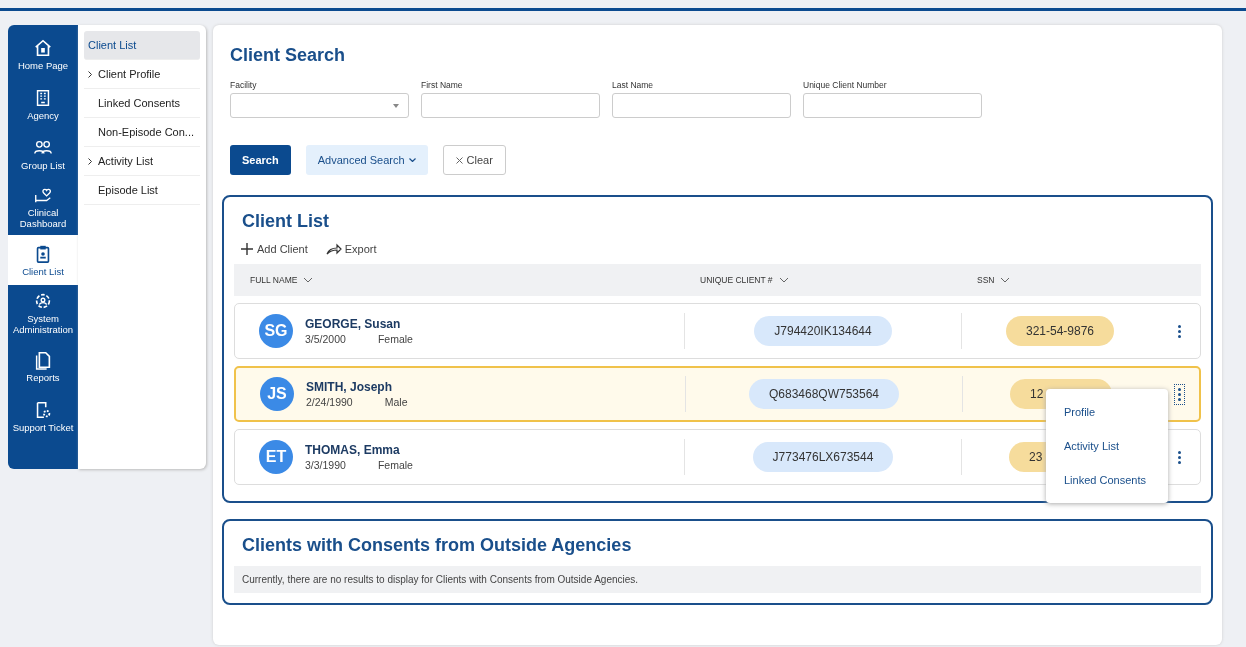  Describe the element at coordinates (396, 106) in the screenshot. I see `dropdown-arrow-icon` at that location.